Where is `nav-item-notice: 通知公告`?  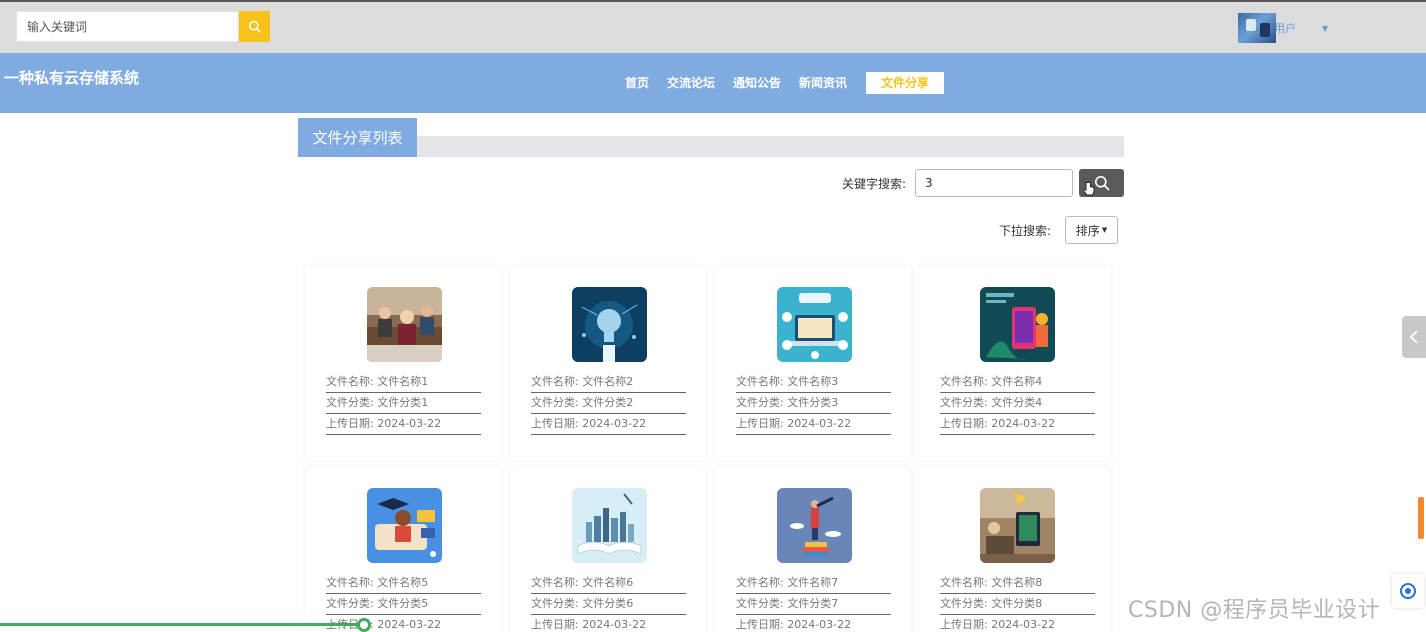
nav-item-notice: 通知公告 is located at coordinates (757, 83).